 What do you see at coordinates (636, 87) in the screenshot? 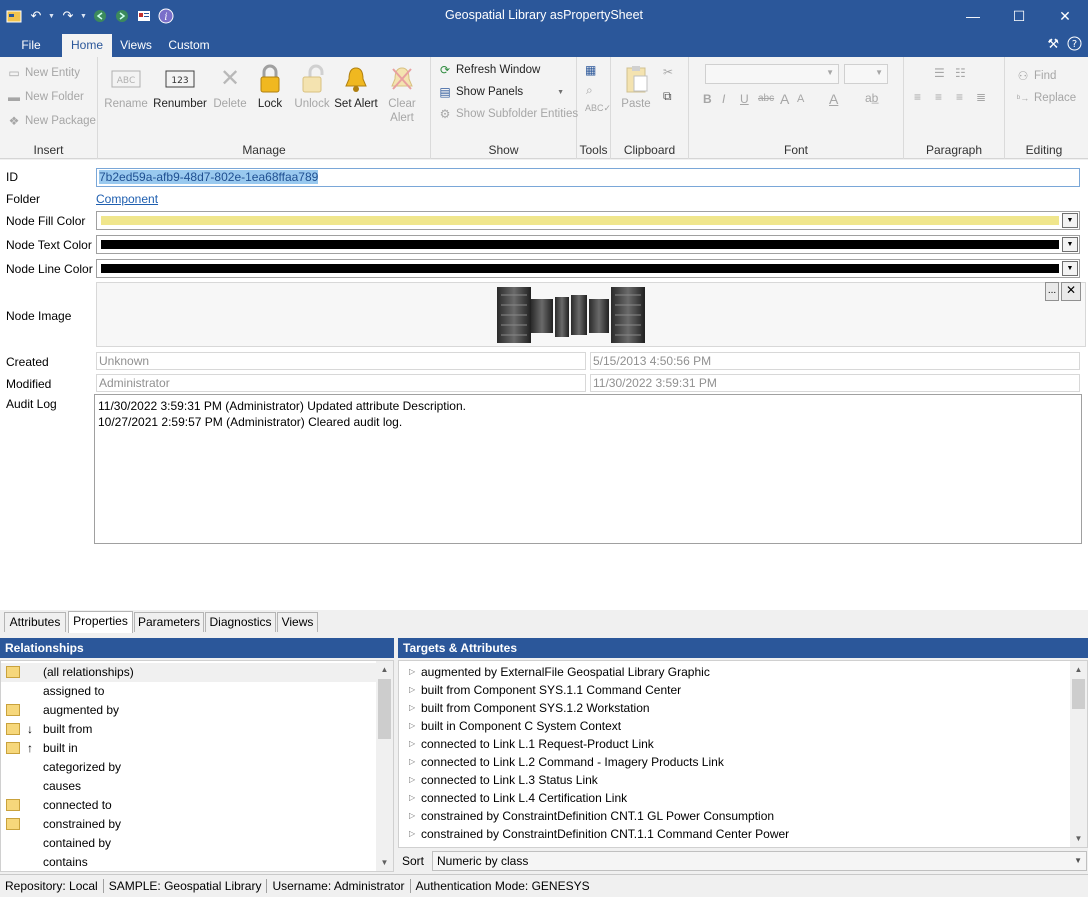
I see `paste-button: Paste` at bounding box center [636, 87].